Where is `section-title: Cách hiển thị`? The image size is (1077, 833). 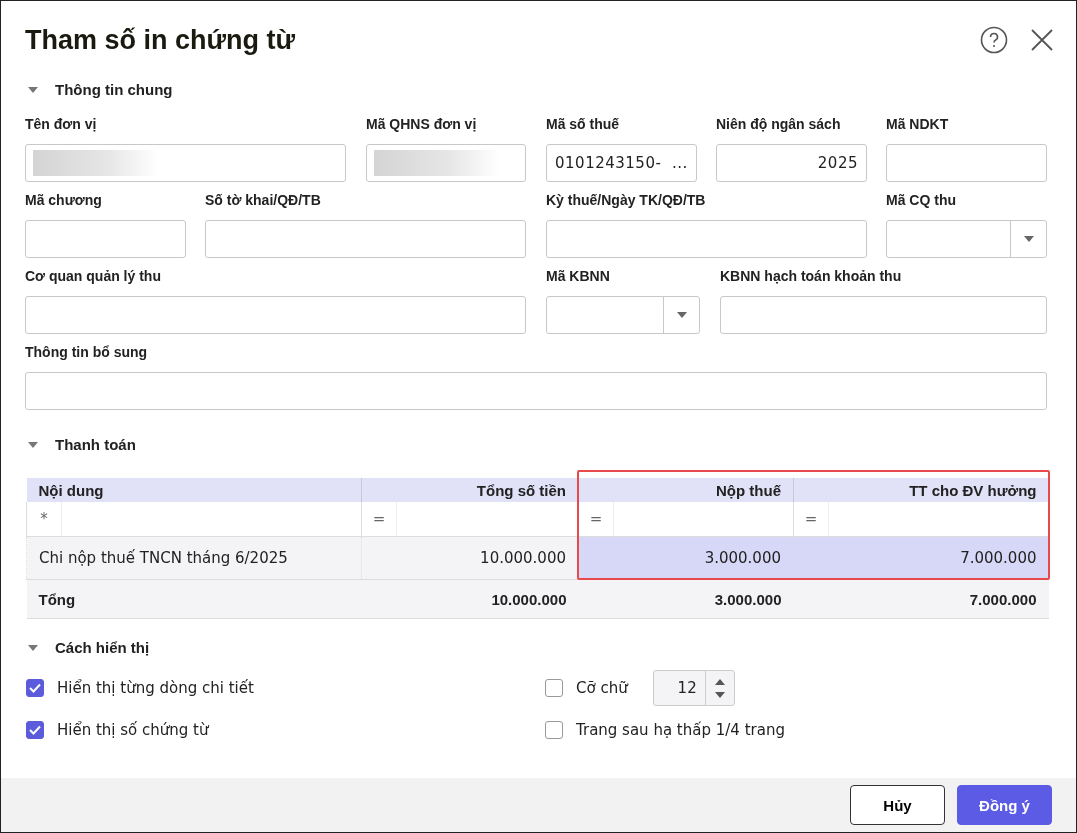 section-title: Cách hiển thị is located at coordinates (102, 647).